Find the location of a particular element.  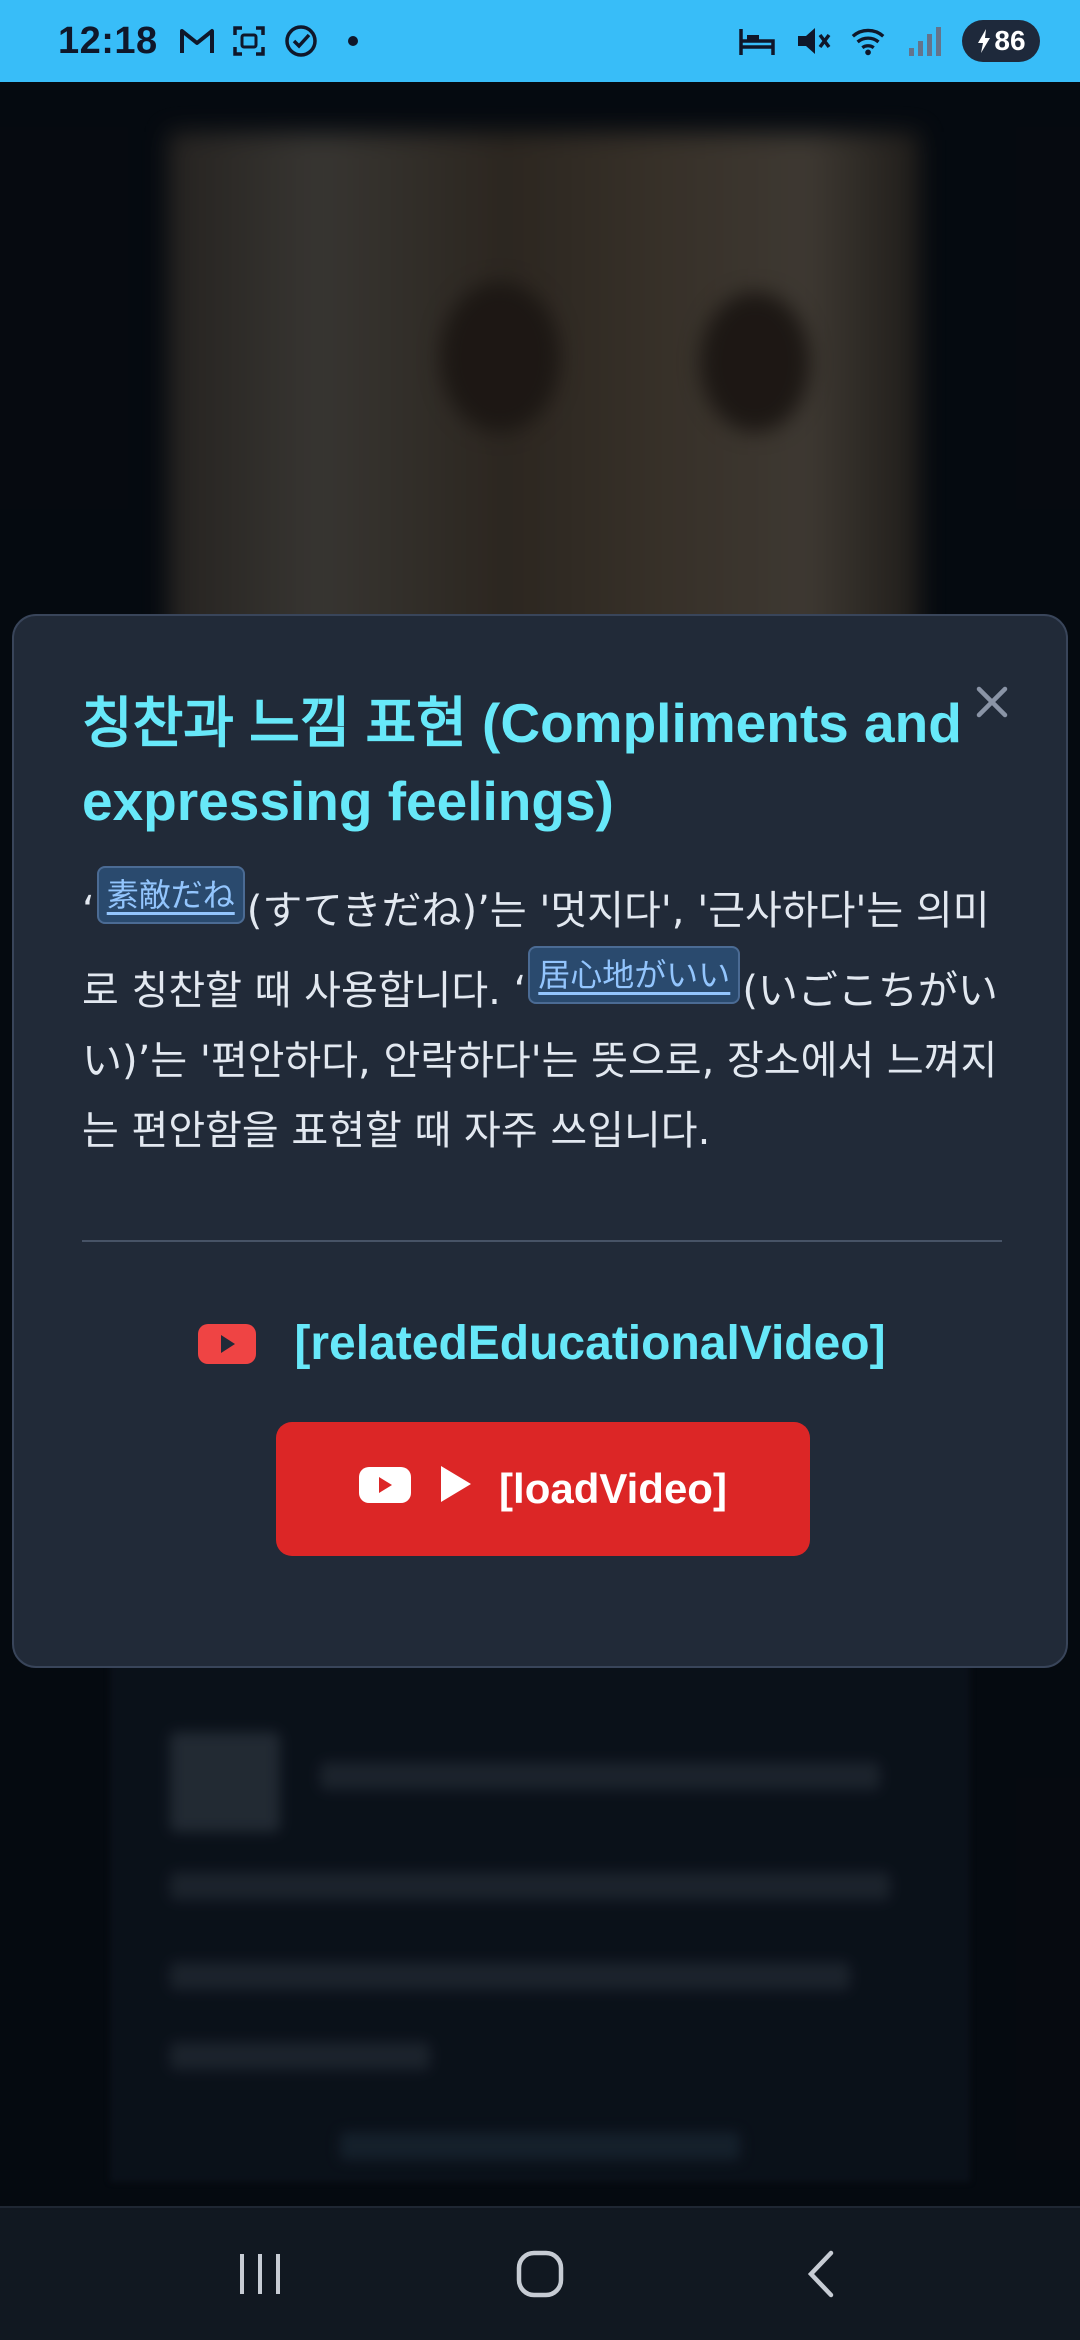

battery-indicator: 86 is located at coordinates (1001, 41).